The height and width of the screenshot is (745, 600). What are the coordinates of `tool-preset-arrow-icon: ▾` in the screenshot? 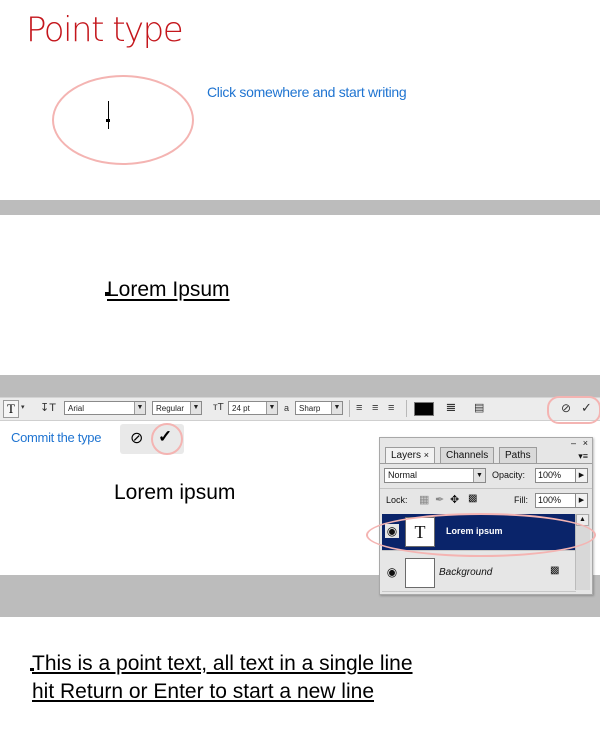 It's located at (23, 408).